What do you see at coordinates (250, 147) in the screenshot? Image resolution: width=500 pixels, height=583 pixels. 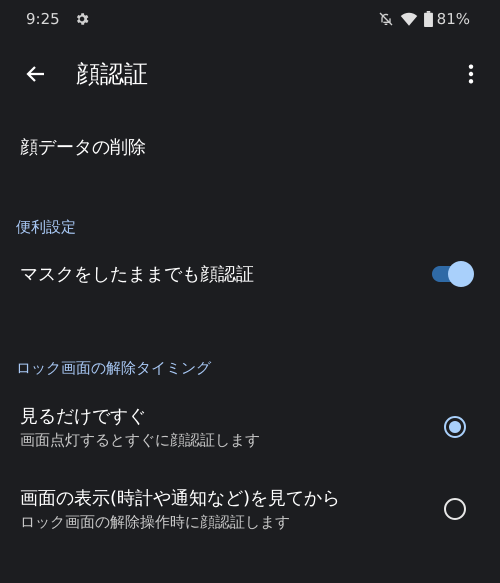 I see `delete-face-data-item: 顔データの削除` at bounding box center [250, 147].